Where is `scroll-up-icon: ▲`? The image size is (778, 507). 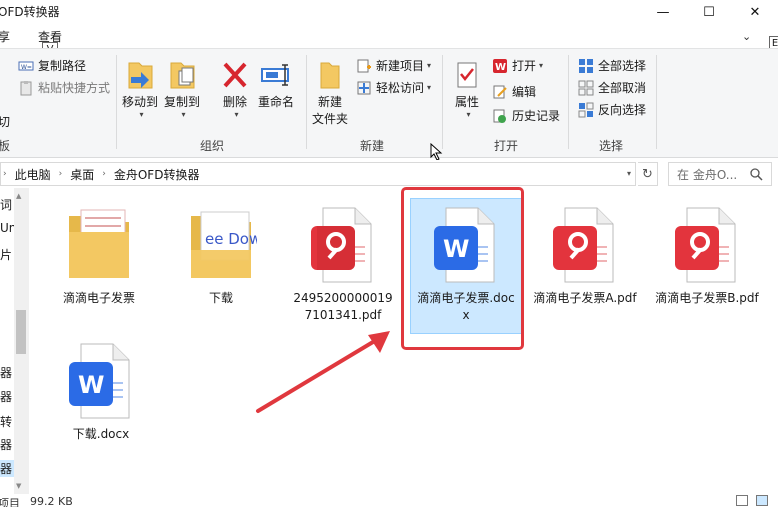 scroll-up-icon: ▲ is located at coordinates (18, 196).